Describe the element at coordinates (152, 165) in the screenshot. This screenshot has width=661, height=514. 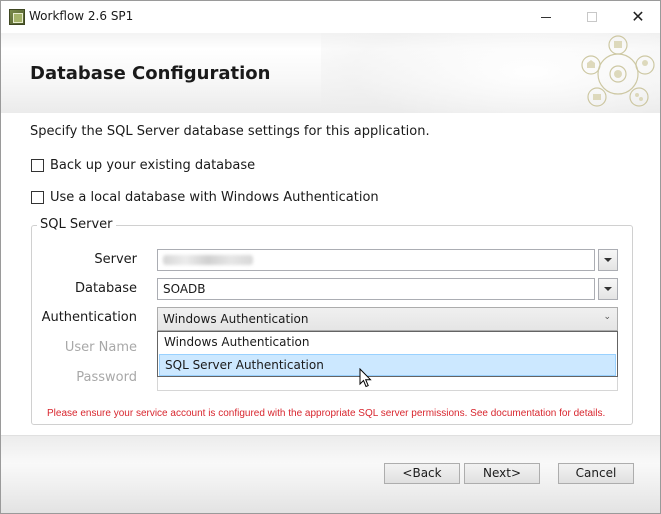
I see `backup-checkbox-label: Back up your existing database` at that location.